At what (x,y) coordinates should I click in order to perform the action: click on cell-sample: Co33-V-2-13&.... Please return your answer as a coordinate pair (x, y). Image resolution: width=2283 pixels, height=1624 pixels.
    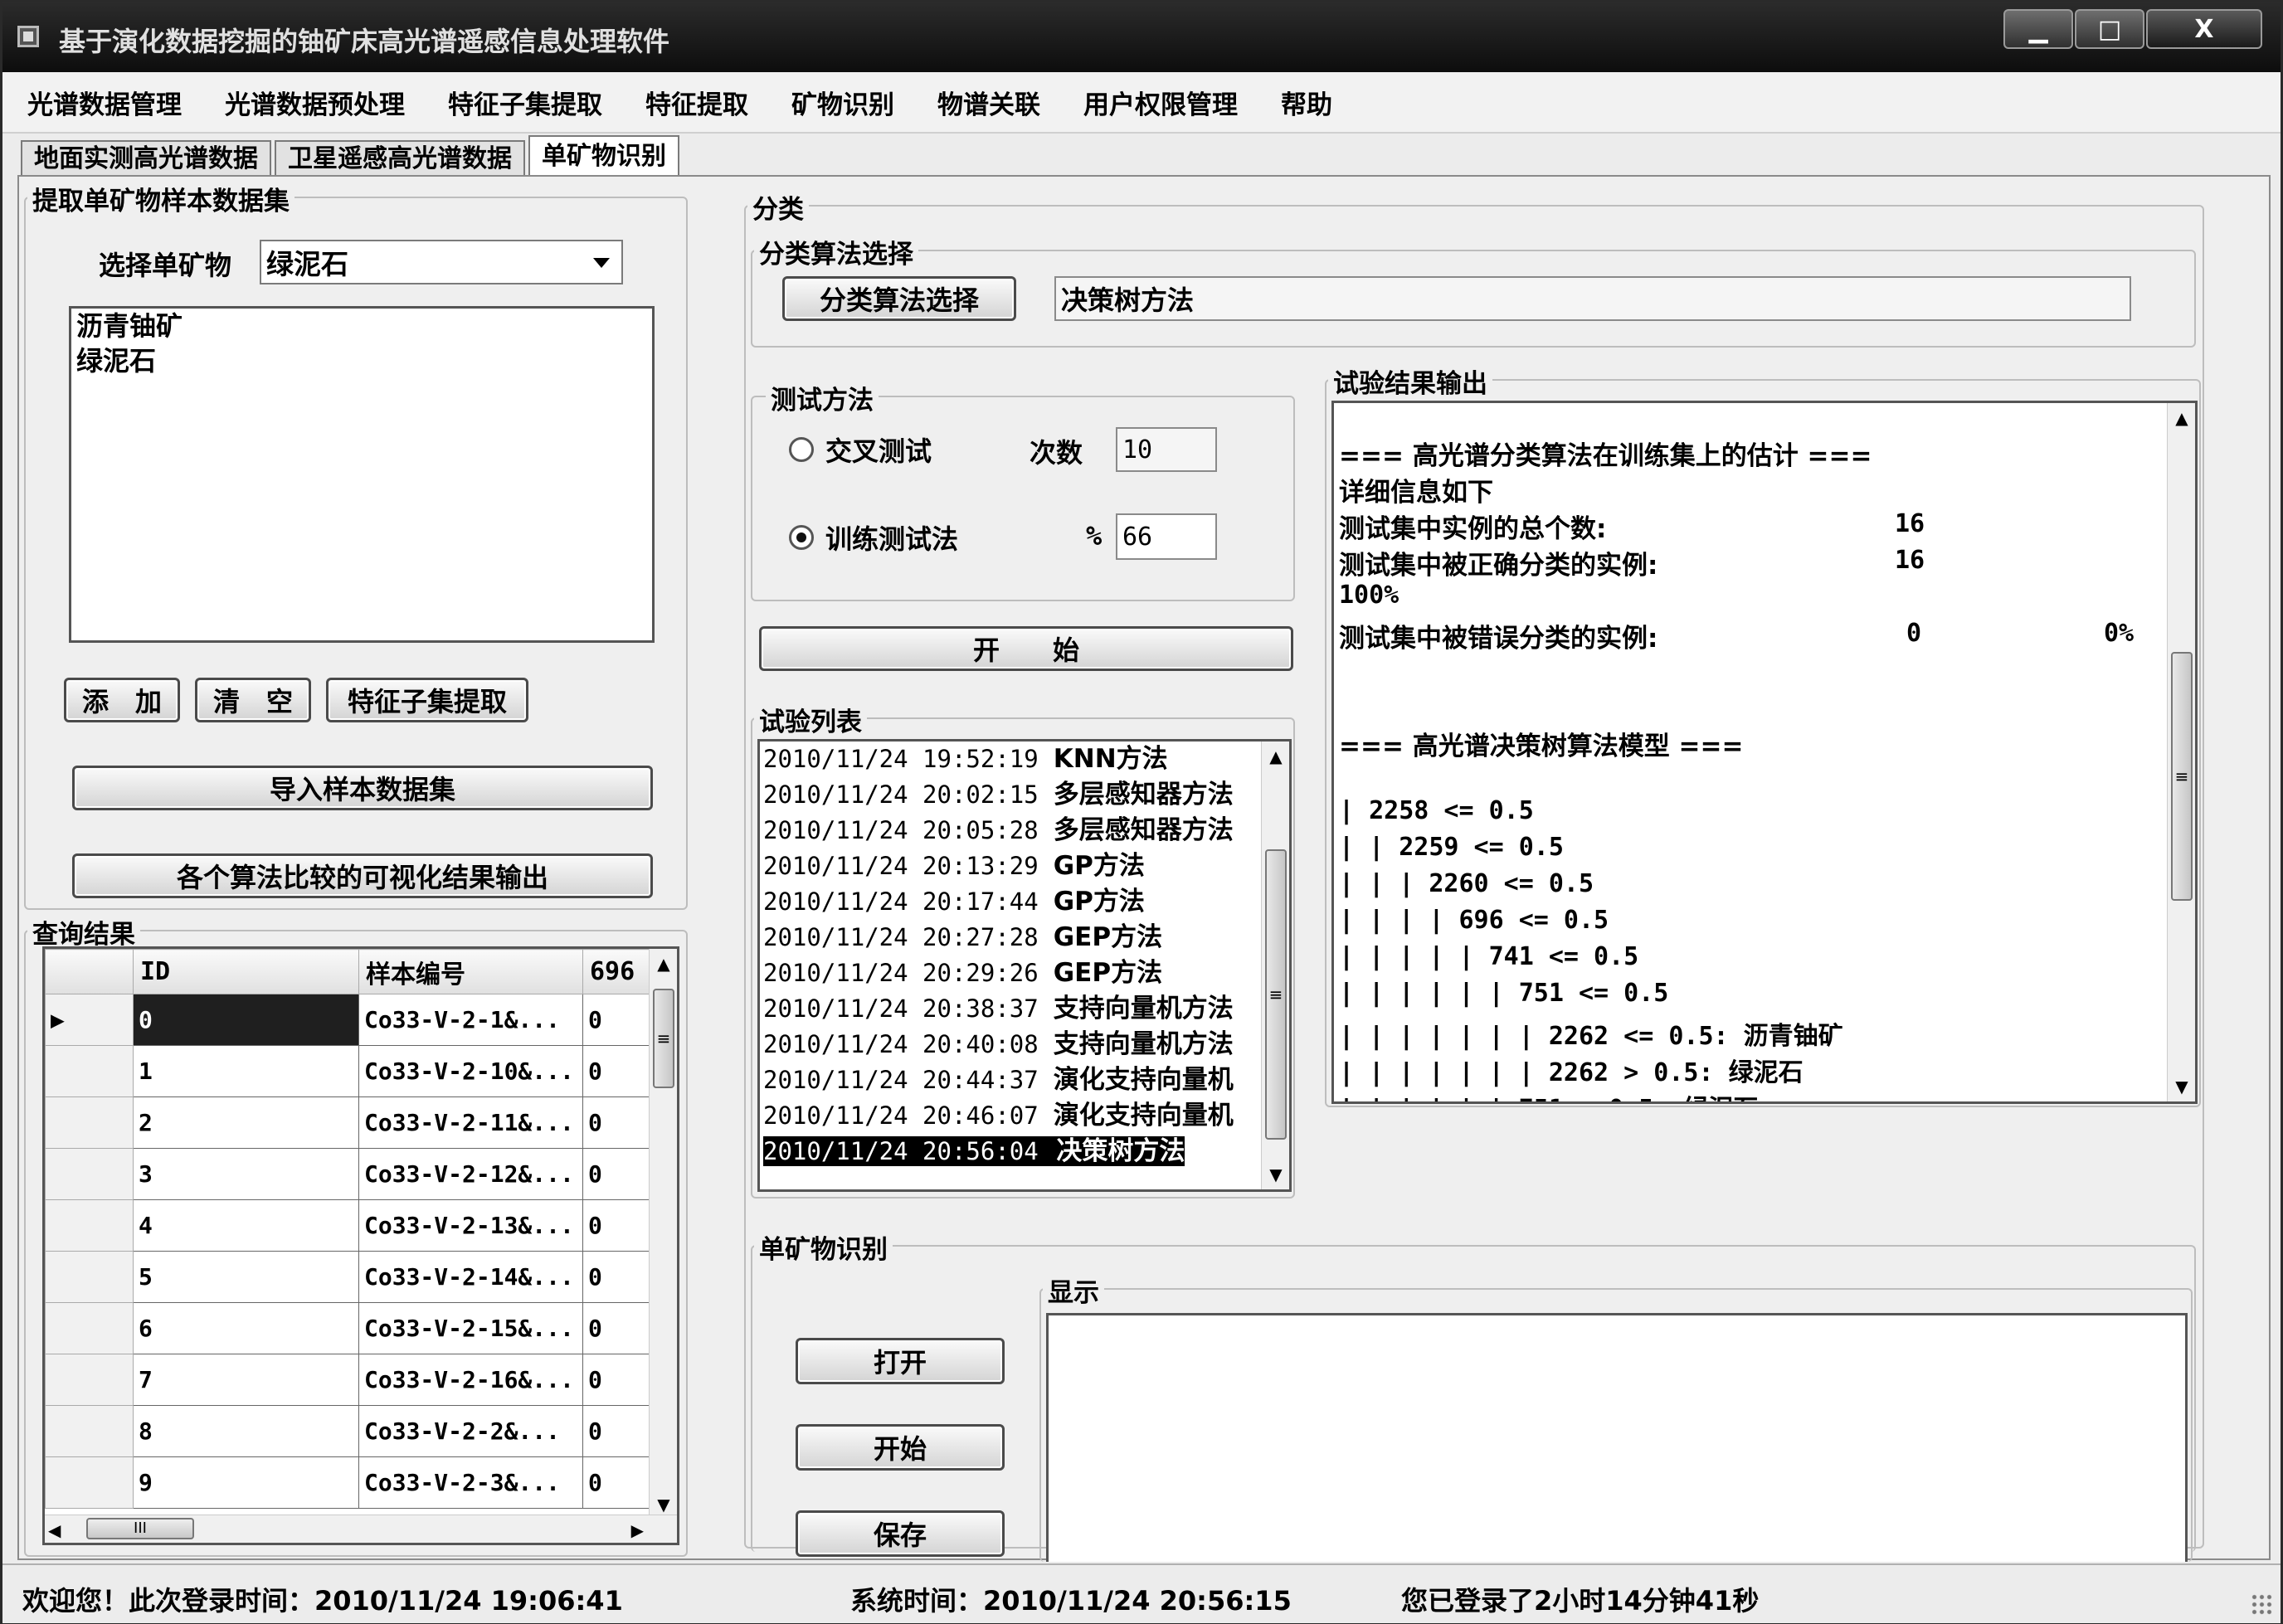
    Looking at the image, I should click on (470, 1225).